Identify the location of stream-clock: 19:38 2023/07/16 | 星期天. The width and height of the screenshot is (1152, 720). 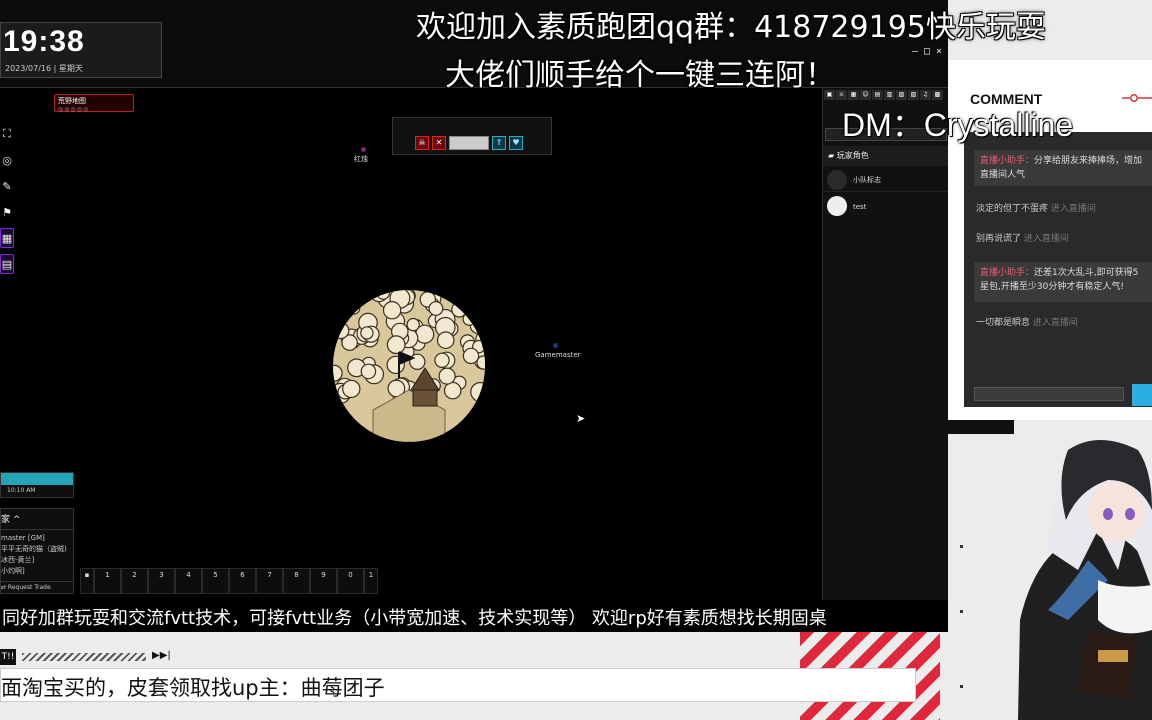
(81, 50).